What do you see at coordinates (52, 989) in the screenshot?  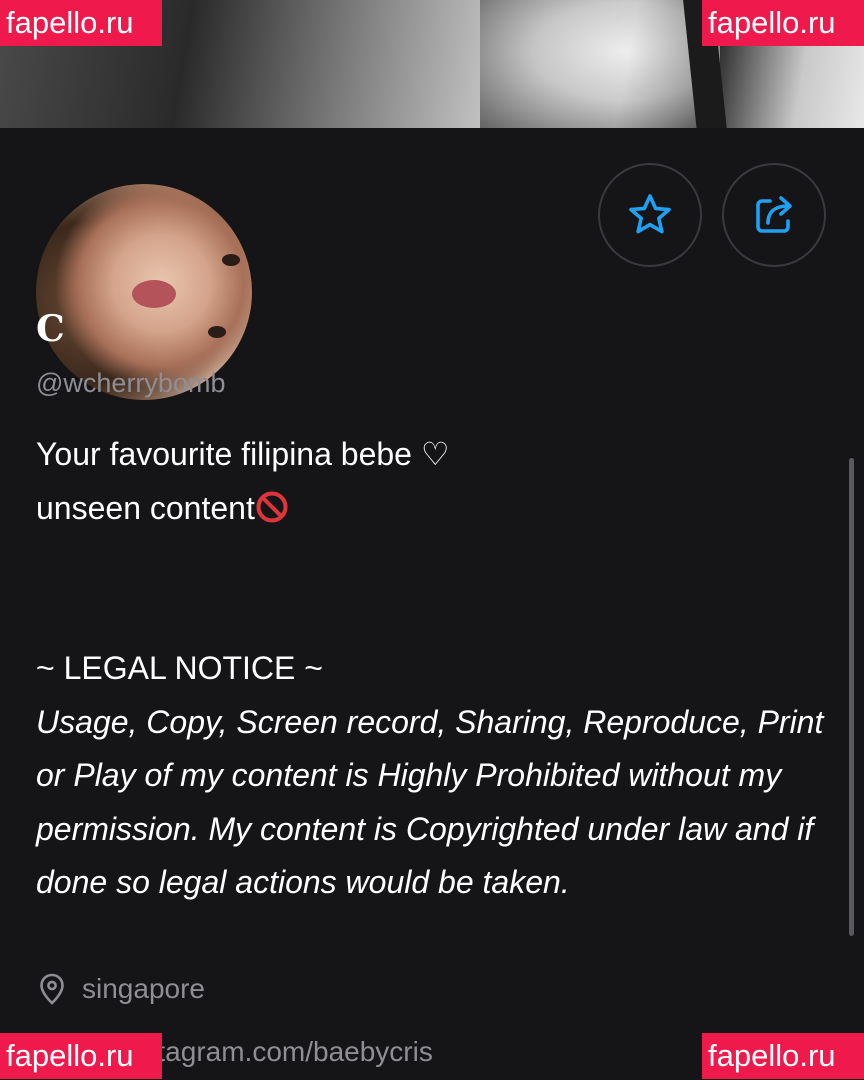 I see `location-pin-icon` at bounding box center [52, 989].